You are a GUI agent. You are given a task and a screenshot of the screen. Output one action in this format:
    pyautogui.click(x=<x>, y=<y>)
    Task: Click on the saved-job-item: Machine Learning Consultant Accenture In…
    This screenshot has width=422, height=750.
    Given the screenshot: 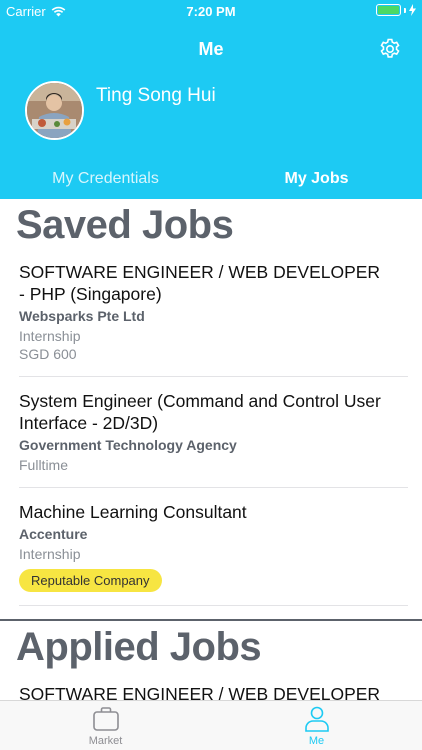 What is the action you would take?
    pyautogui.click(x=204, y=546)
    